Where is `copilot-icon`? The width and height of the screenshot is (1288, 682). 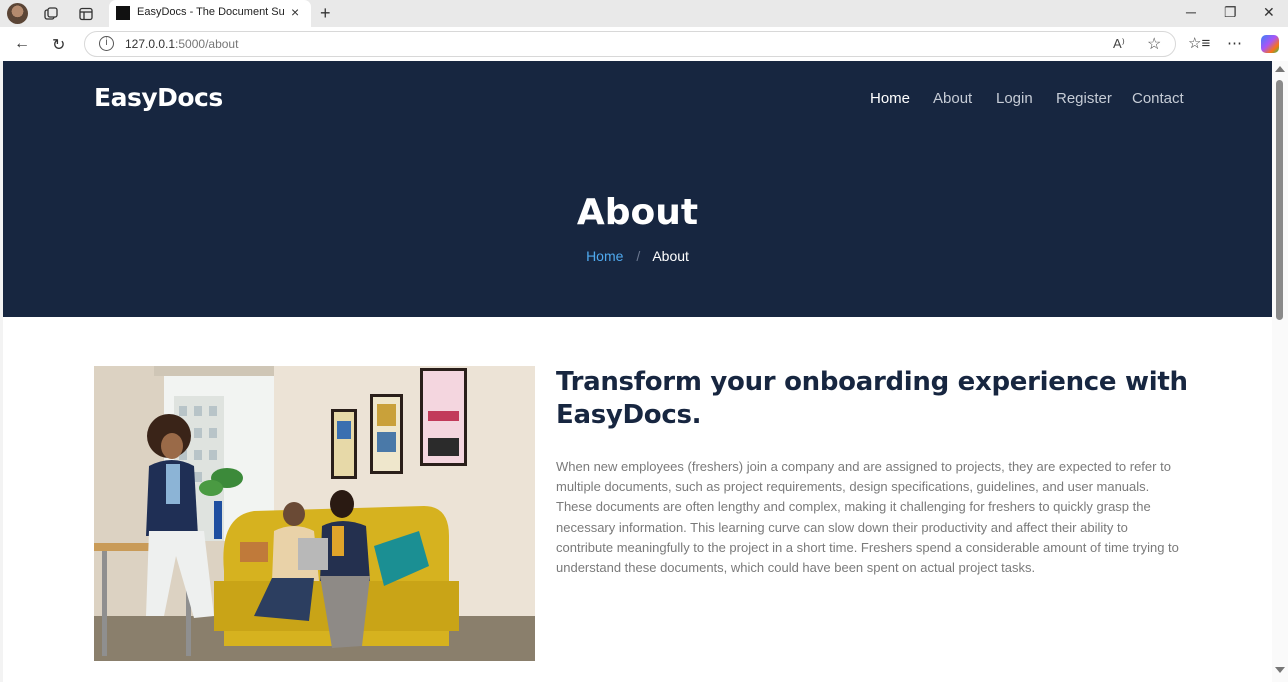 copilot-icon is located at coordinates (1270, 44).